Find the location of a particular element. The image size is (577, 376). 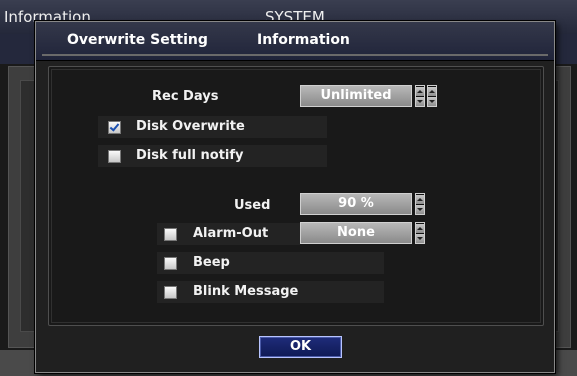

used-spinner is located at coordinates (420, 204).